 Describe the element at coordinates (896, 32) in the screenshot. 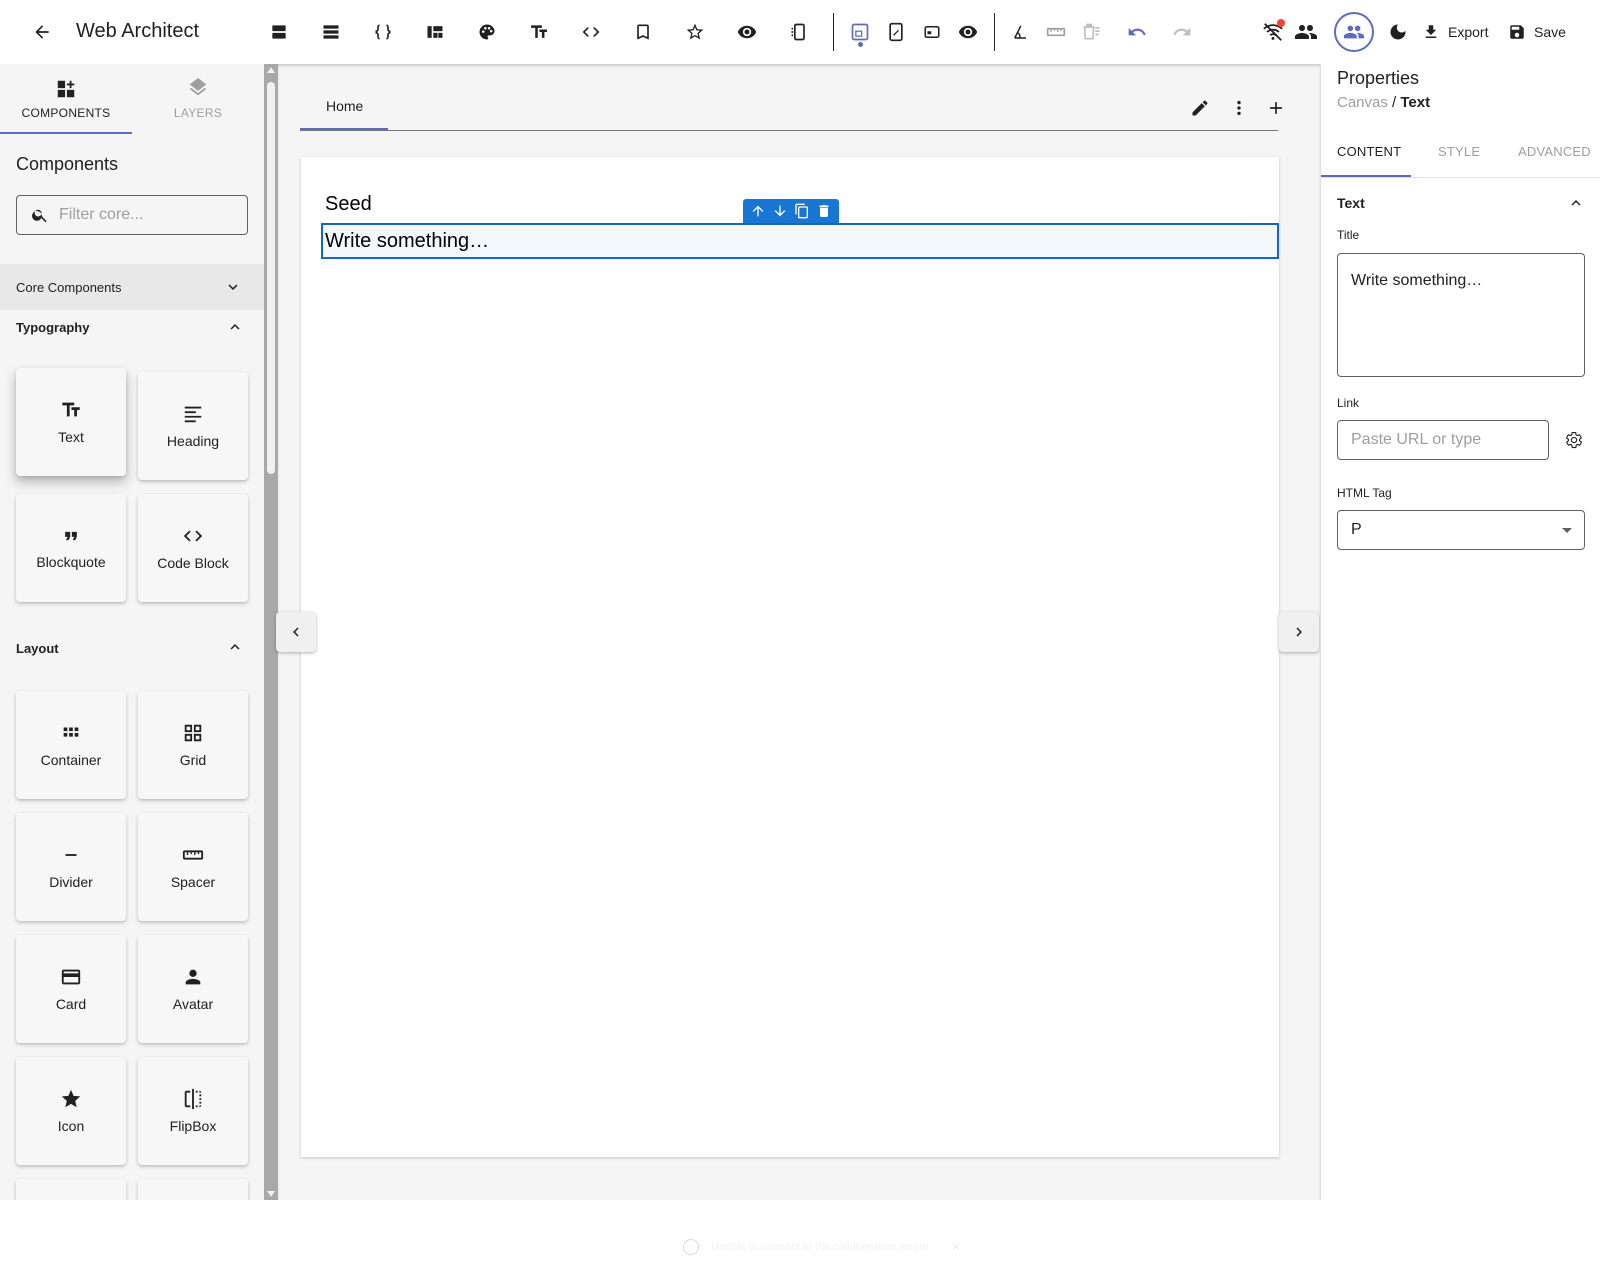

I see `tablet-view-icon` at that location.